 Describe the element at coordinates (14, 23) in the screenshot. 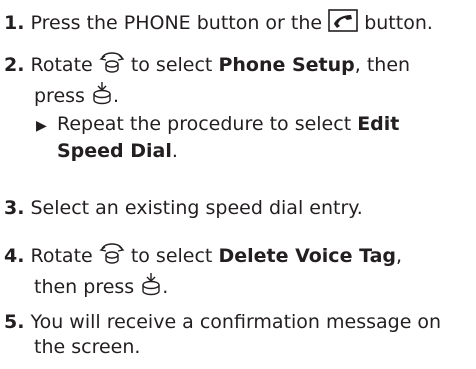

I see `step-number: 1.` at that location.